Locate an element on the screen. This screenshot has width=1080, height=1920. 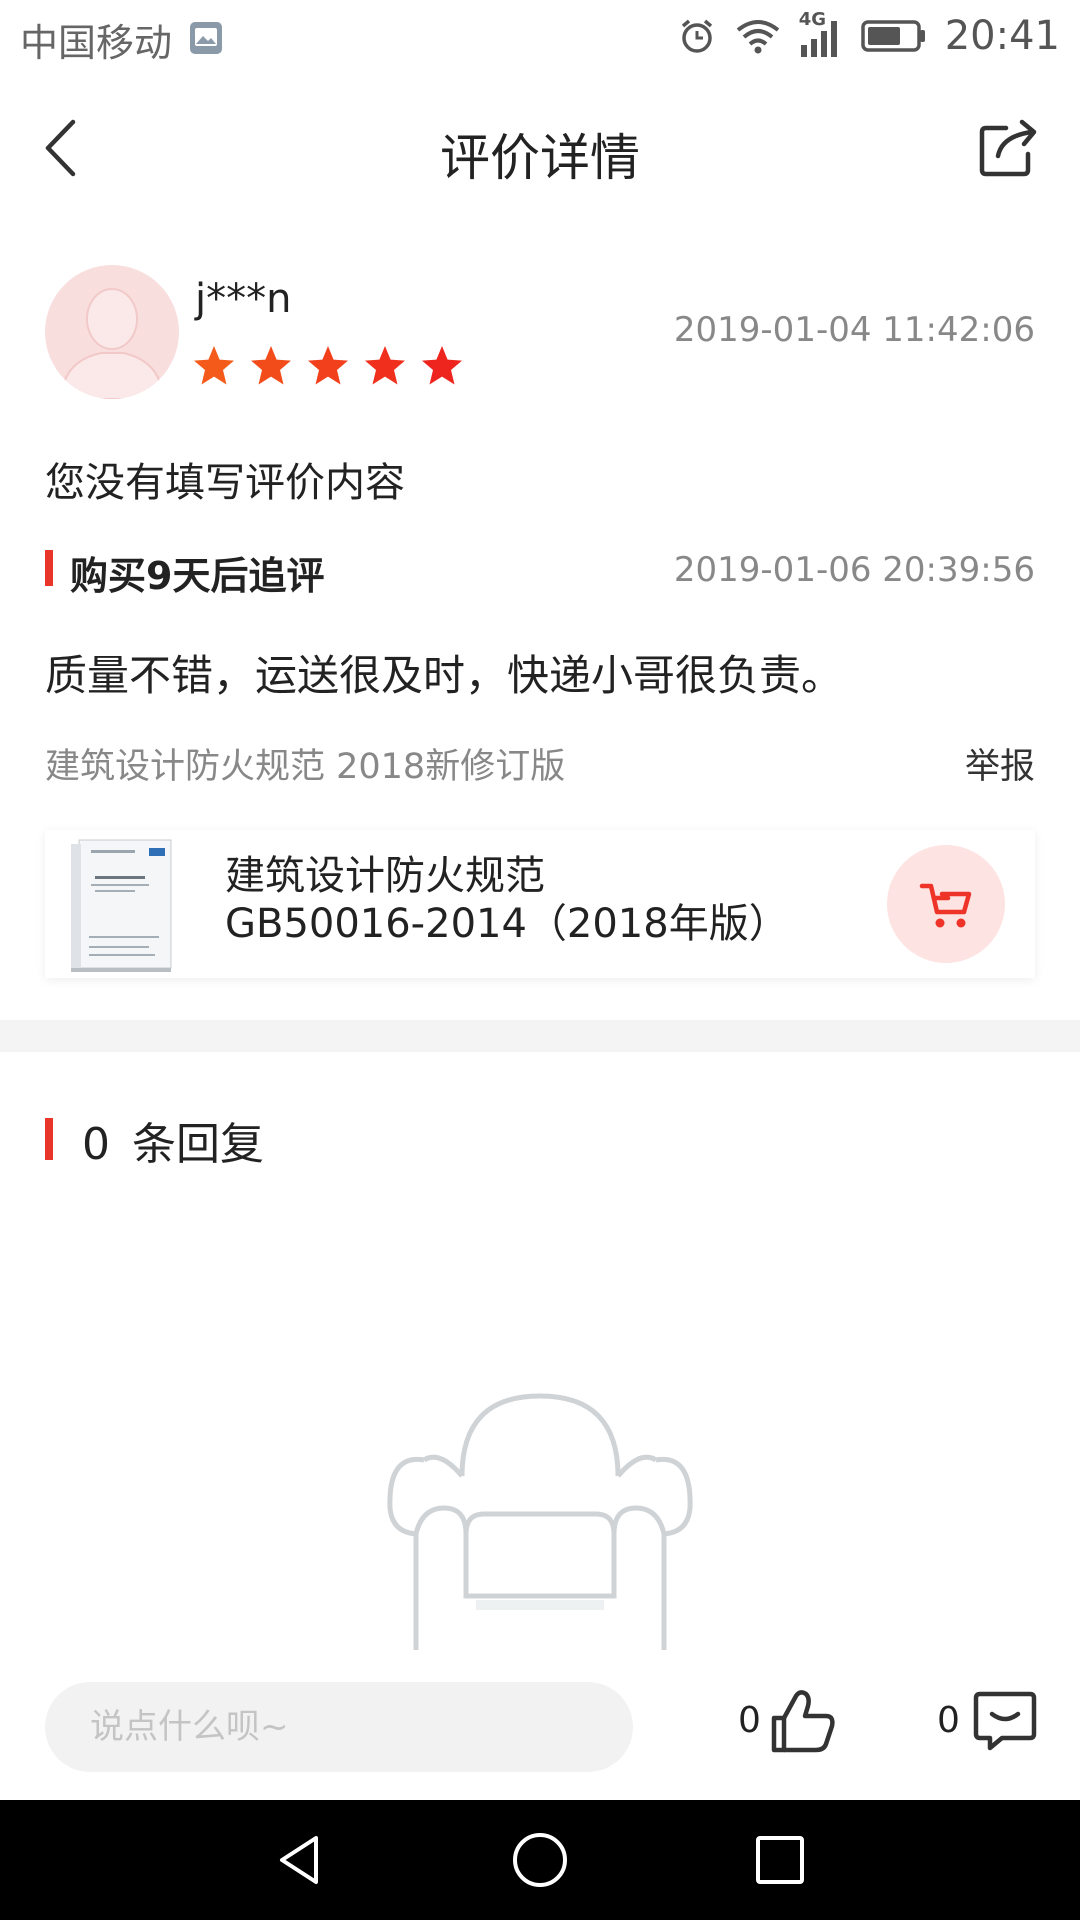
nav-home-icon is located at coordinates (540, 1860).